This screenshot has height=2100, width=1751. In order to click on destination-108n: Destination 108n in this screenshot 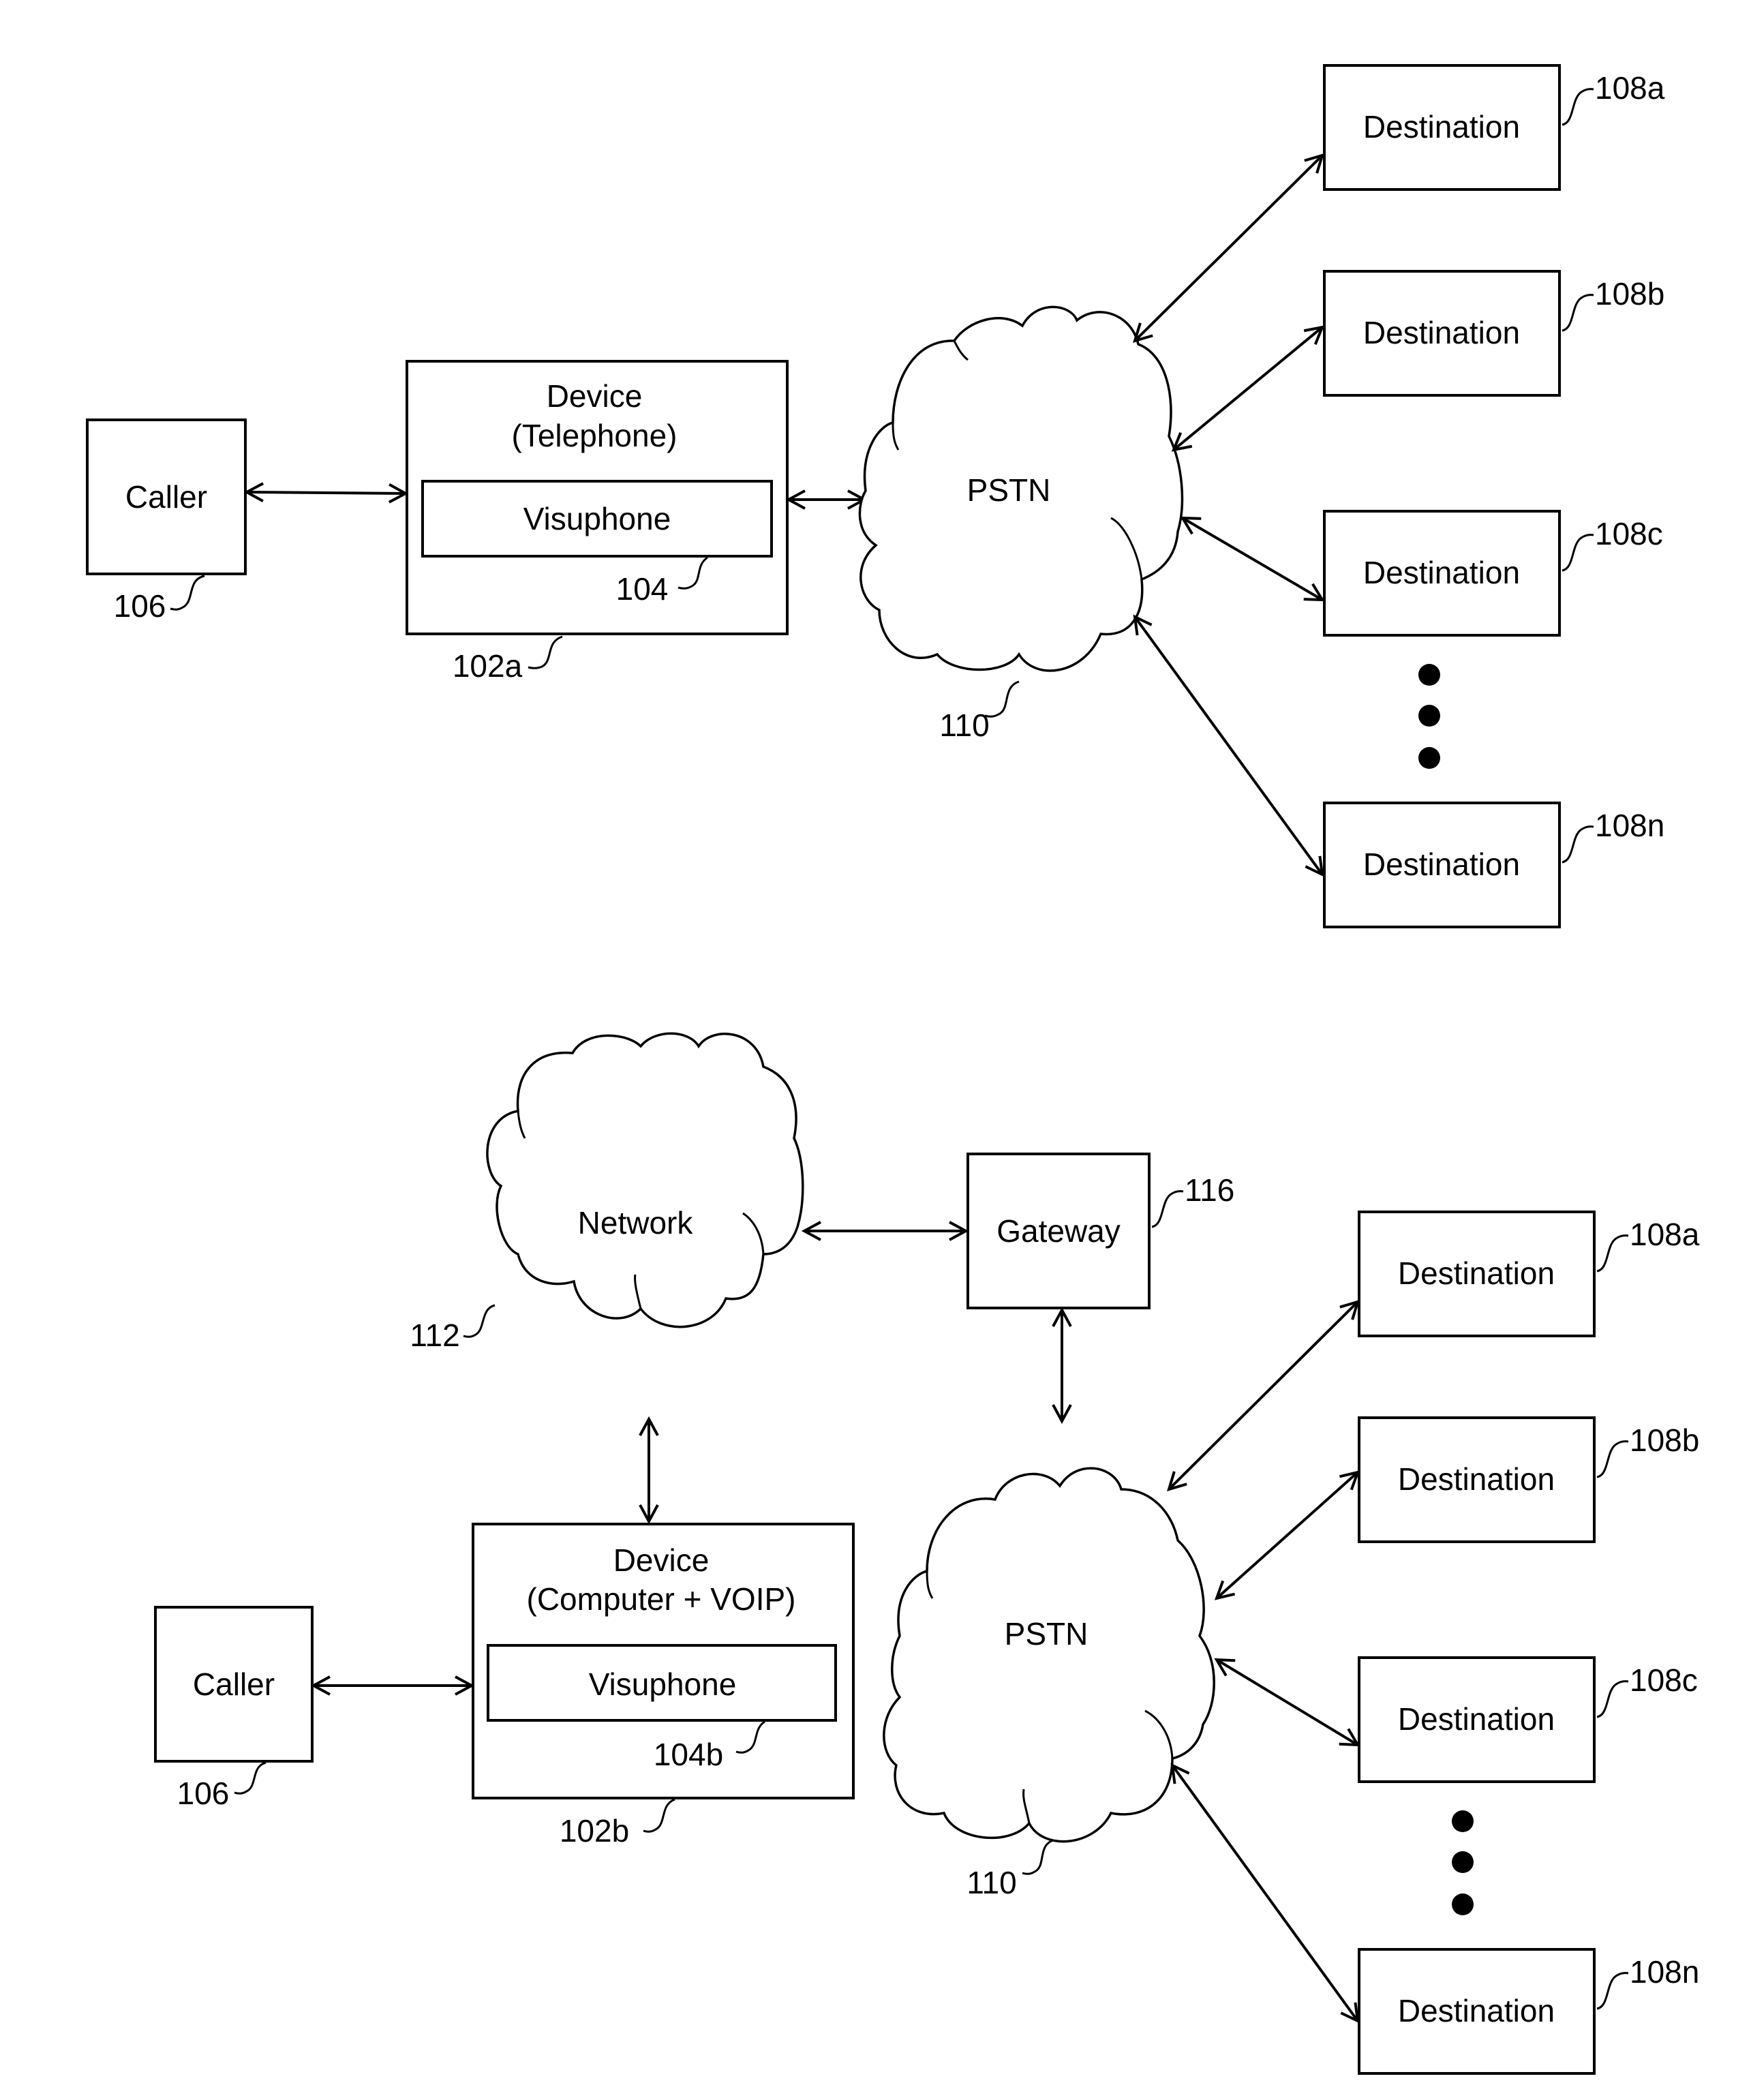, I will do `click(1494, 865)`.